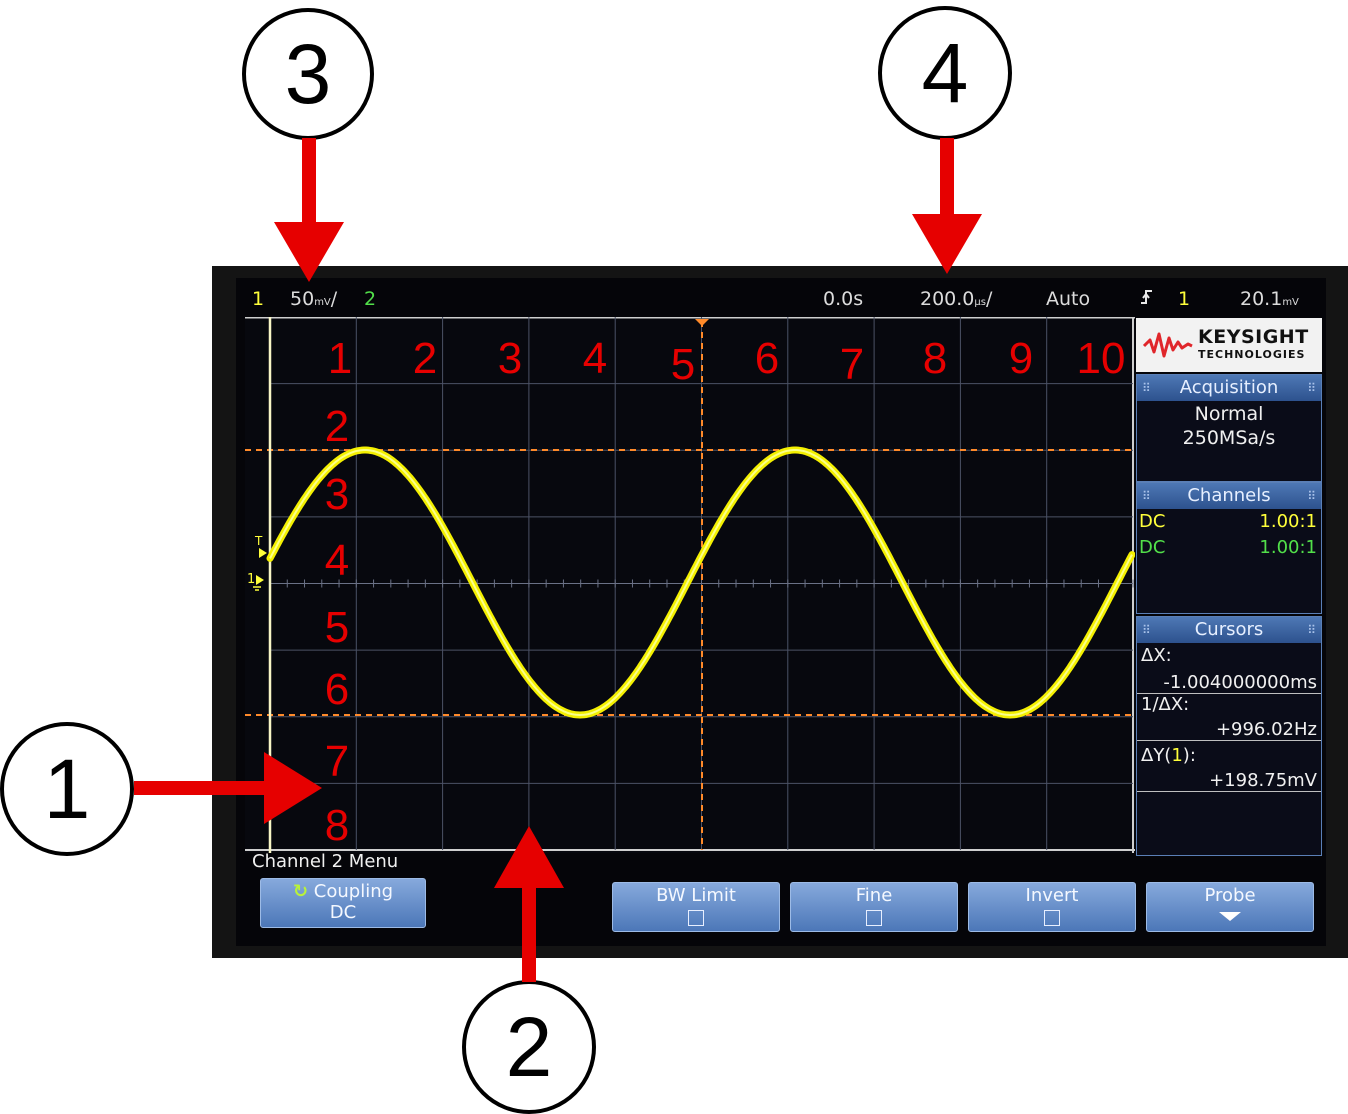 Image resolution: width=1348 pixels, height=1114 pixels. I want to click on row-label-6: 6, so click(337, 689).